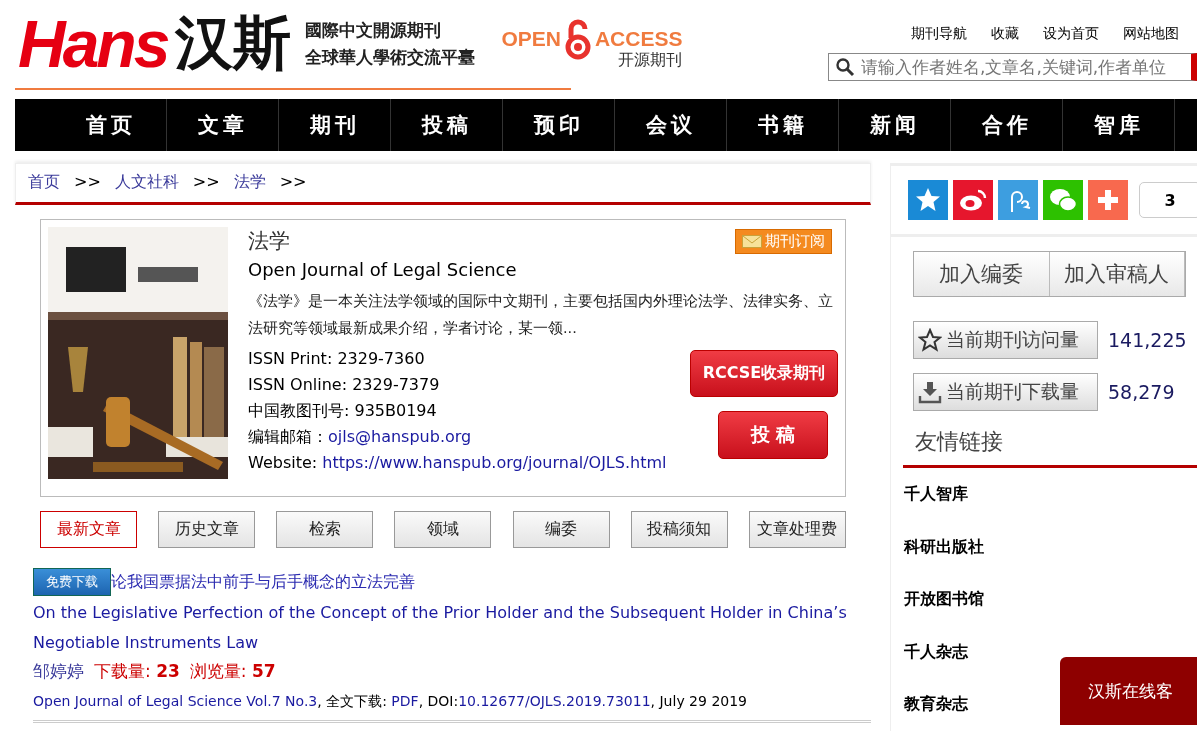 This screenshot has width=1197, height=736. What do you see at coordinates (930, 392) in the screenshot?
I see `download-icon` at bounding box center [930, 392].